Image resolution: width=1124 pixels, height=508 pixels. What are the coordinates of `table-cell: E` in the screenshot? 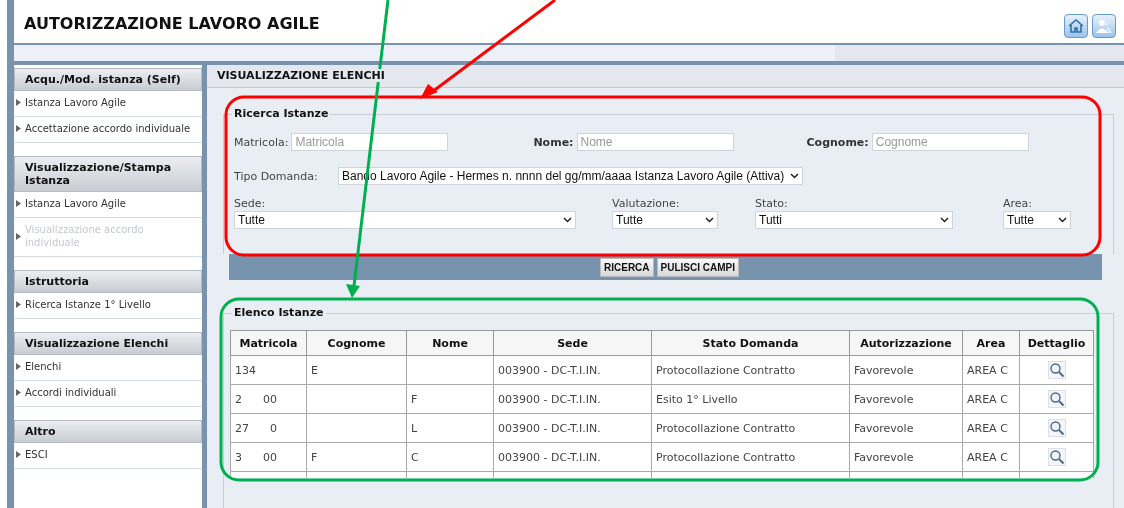 It's located at (314, 370).